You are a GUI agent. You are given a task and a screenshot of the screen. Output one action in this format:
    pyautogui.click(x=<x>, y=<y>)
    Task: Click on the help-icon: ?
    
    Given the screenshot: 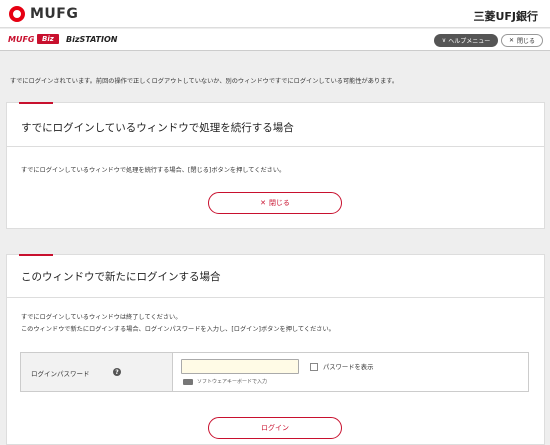 What is the action you would take?
    pyautogui.click(x=117, y=372)
    